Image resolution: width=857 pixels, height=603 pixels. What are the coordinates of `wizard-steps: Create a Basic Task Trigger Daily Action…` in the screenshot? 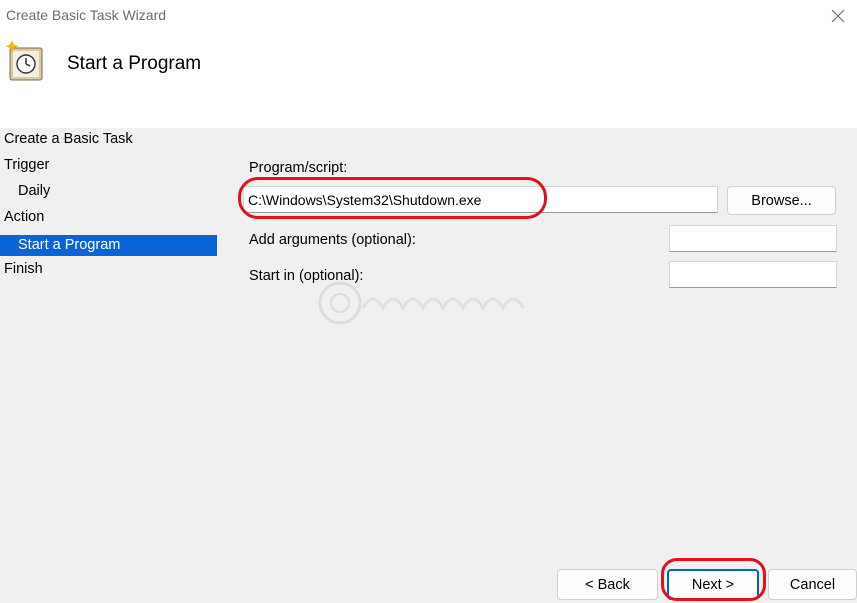 It's located at (108, 206).